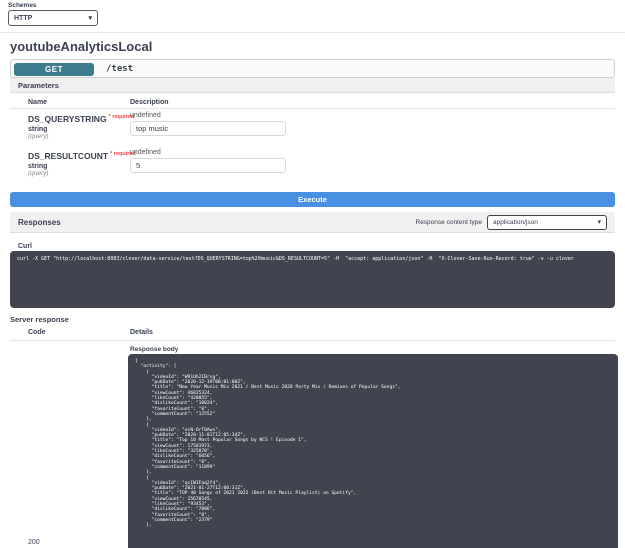  What do you see at coordinates (68, 156) in the screenshot?
I see `param-name-text: DS_RESULTCOUNT` at bounding box center [68, 156].